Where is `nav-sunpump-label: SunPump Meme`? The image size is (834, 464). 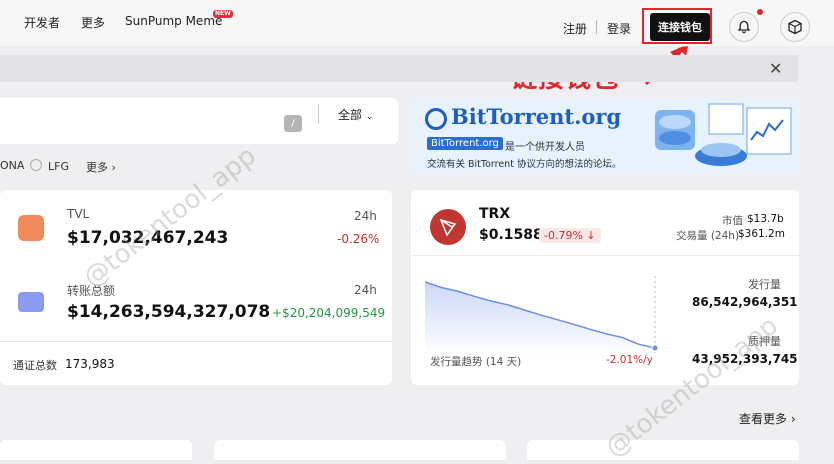 nav-sunpump-label: SunPump Meme is located at coordinates (174, 21).